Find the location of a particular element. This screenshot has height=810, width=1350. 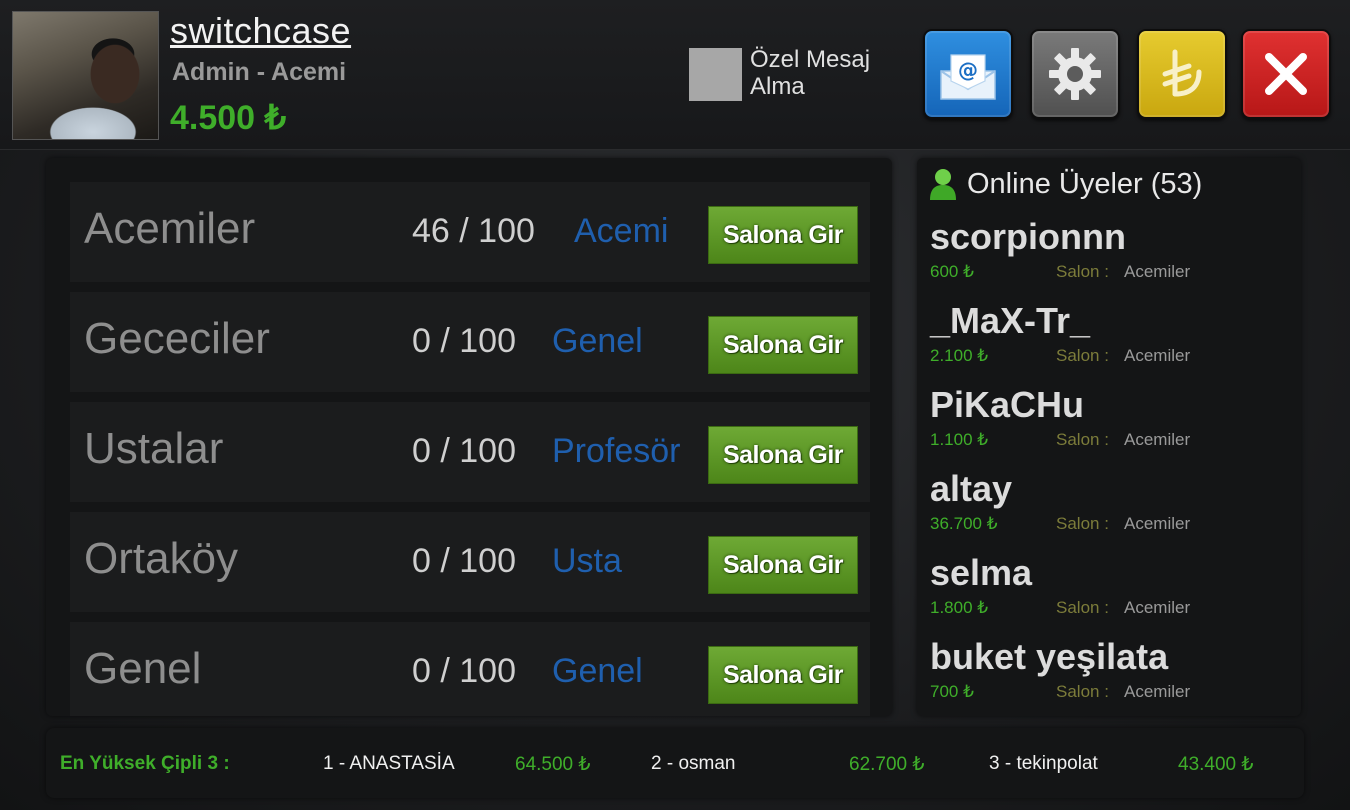

close-icon is located at coordinates (1286, 74).